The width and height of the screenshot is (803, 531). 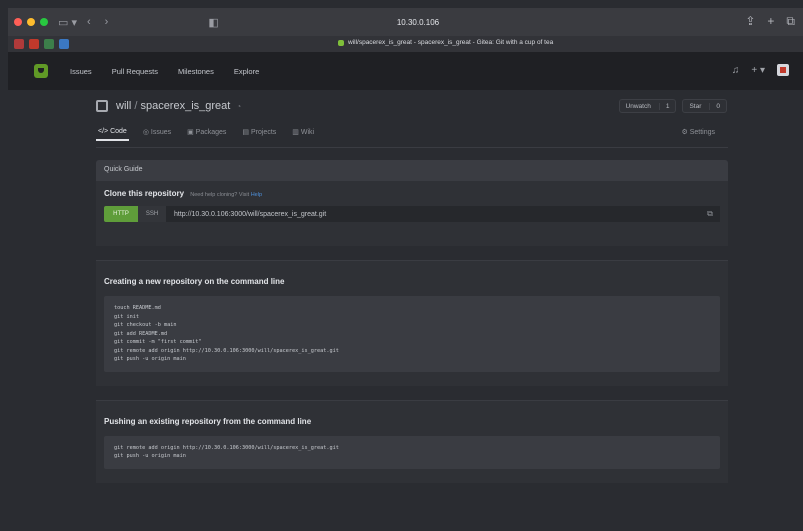 What do you see at coordinates (412, 147) in the screenshot?
I see `tab-divider` at bounding box center [412, 147].